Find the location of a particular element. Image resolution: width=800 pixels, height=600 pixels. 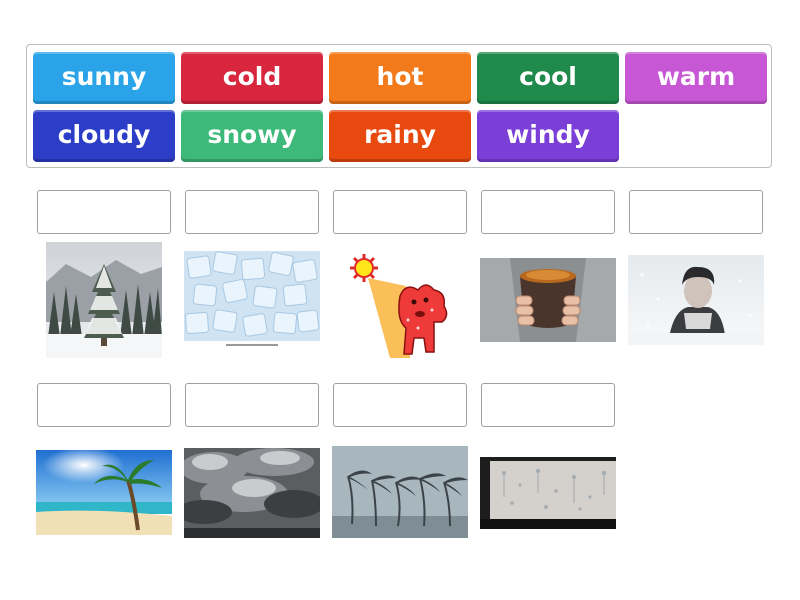

rainy-window-image is located at coordinates (548, 493).